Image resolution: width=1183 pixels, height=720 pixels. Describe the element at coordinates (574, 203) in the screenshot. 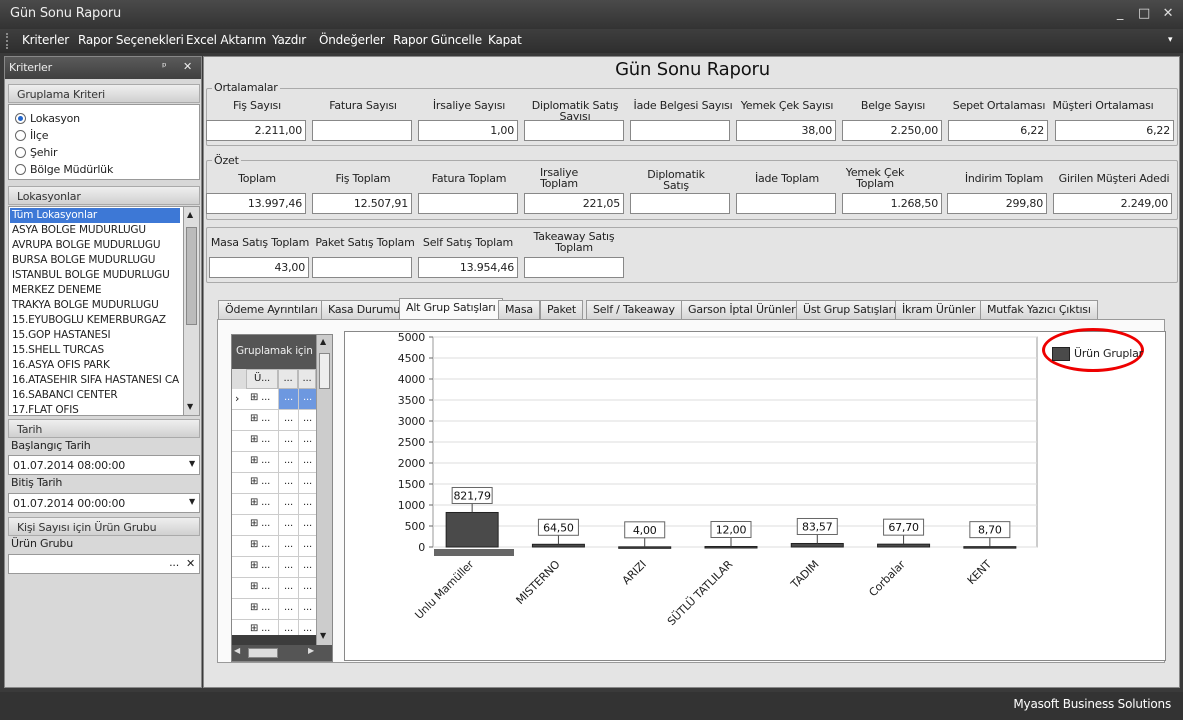

I see `value-field: 221,05` at that location.